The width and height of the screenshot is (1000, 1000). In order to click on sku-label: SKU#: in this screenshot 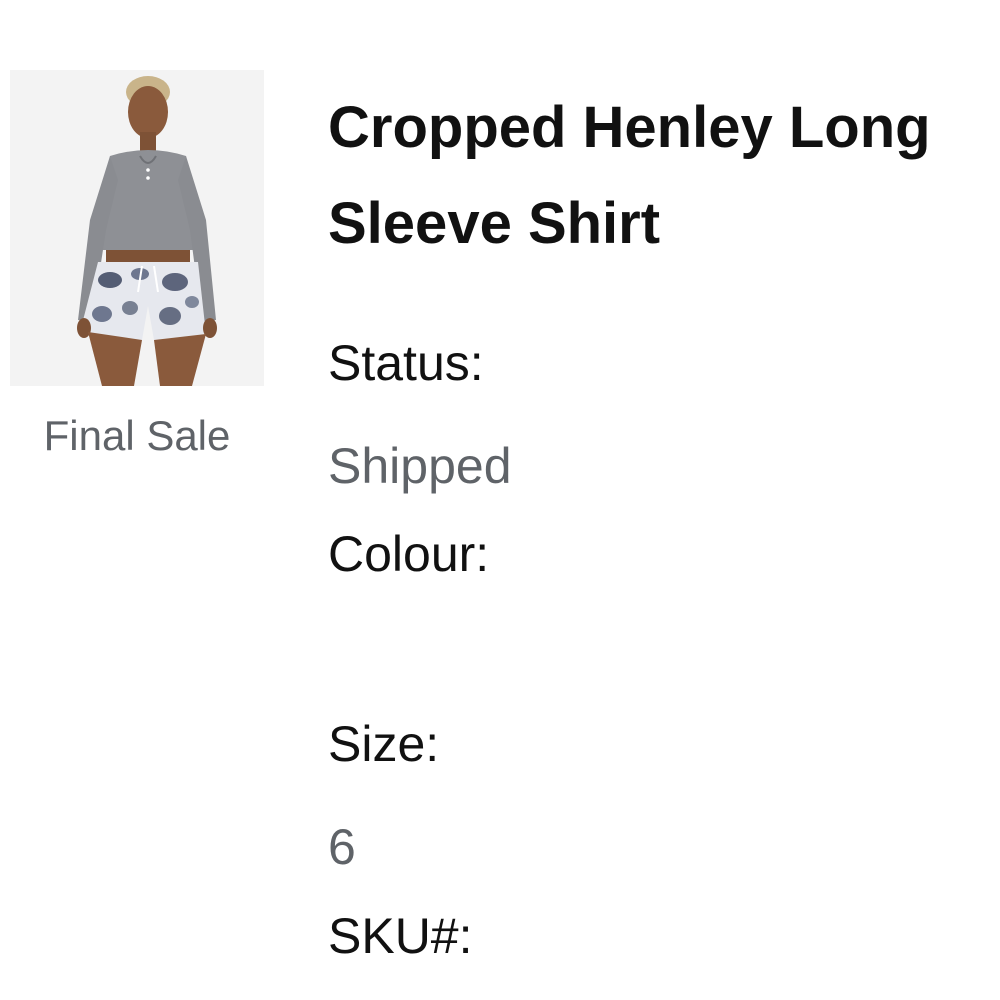, I will do `click(400, 936)`.